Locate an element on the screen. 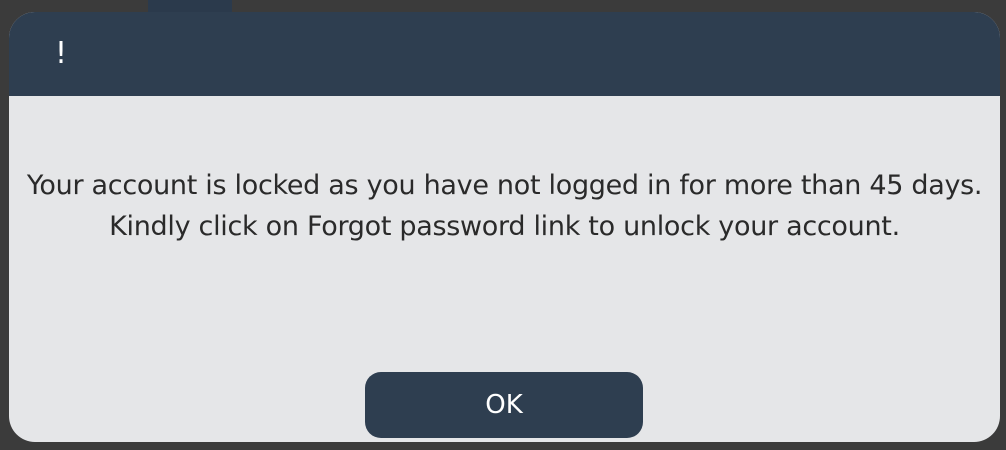 The height and width of the screenshot is (450, 1006). backdrop-tab is located at coordinates (190, 6).